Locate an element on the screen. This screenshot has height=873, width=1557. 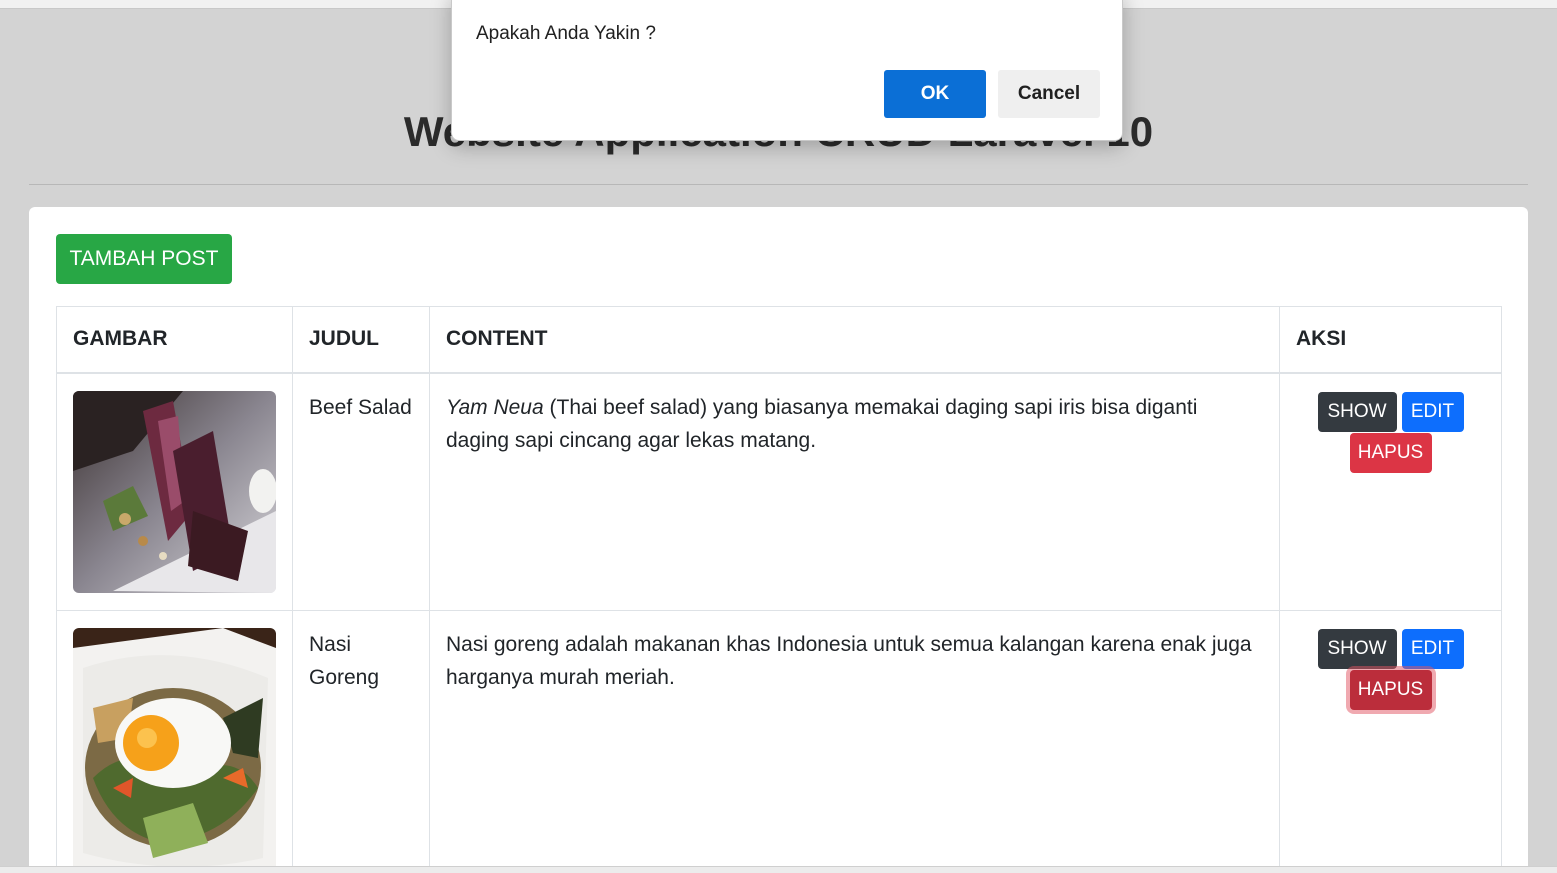
column-header-gambar: GAMBAR is located at coordinates (174, 340).